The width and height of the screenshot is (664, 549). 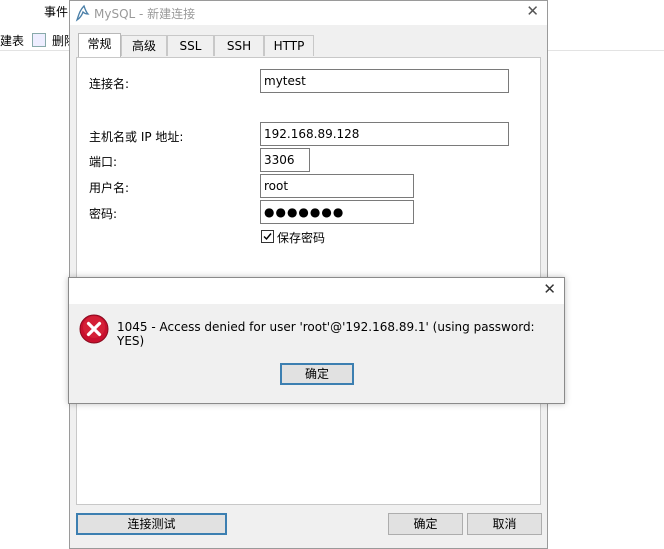 What do you see at coordinates (103, 162) in the screenshot?
I see `port-label: 端口:` at bounding box center [103, 162].